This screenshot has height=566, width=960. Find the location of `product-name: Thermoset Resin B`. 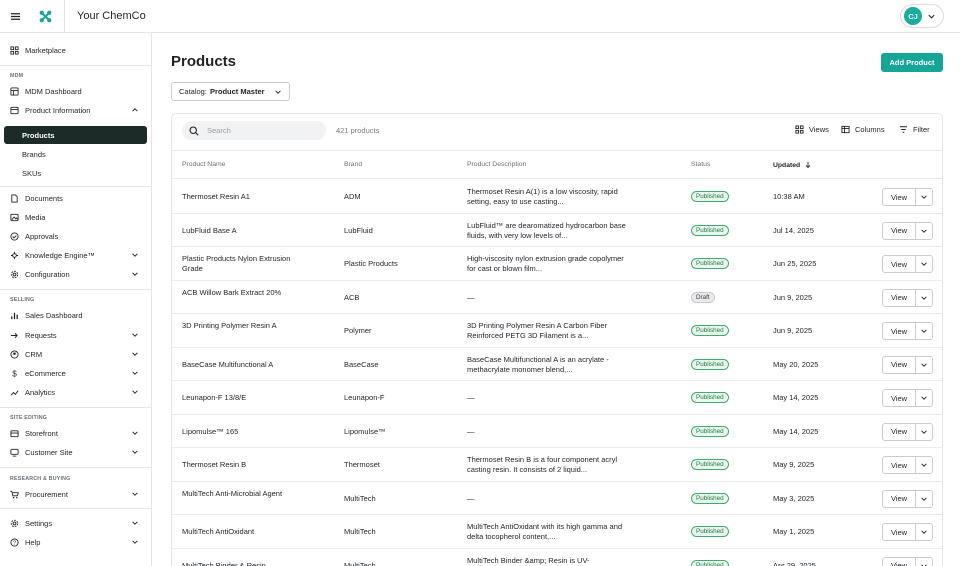

product-name: Thermoset Resin B is located at coordinates (237, 465).